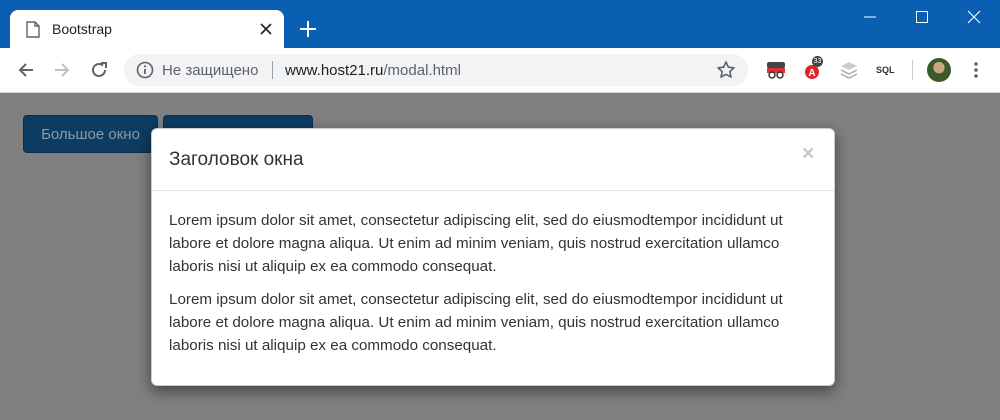 The height and width of the screenshot is (420, 1000). What do you see at coordinates (976, 70) in the screenshot?
I see `menu-dots-icon` at bounding box center [976, 70].